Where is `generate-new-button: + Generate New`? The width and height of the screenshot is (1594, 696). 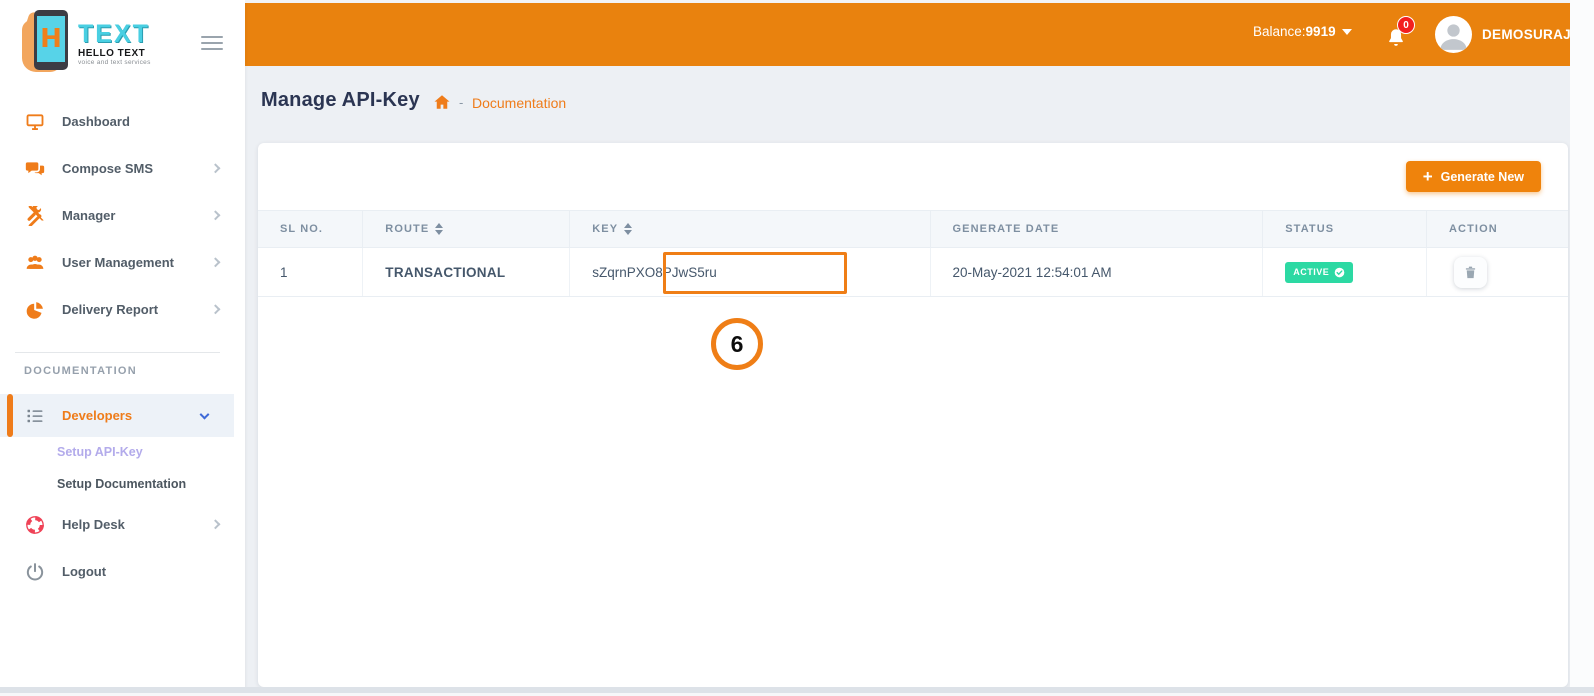
generate-new-button: + Generate New is located at coordinates (1473, 176).